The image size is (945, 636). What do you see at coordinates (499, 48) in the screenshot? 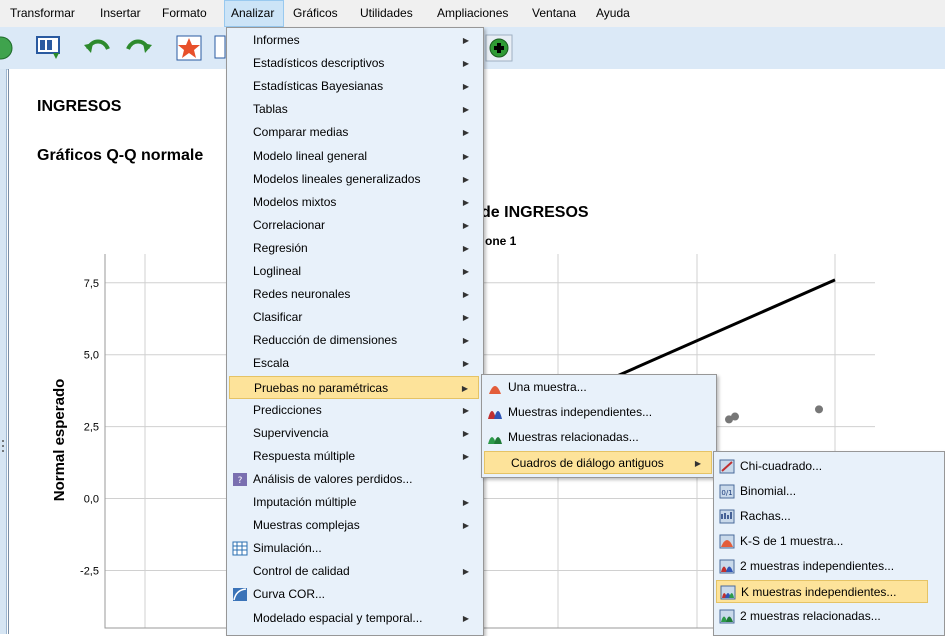
I see `add-icon` at bounding box center [499, 48].